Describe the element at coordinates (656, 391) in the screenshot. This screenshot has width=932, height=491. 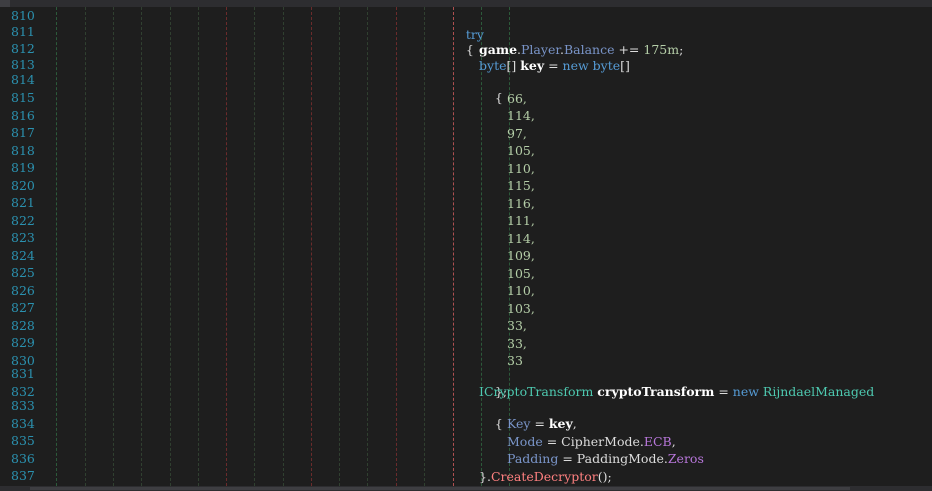
I see `identifier-cryptotransform: cryptoTransform` at that location.